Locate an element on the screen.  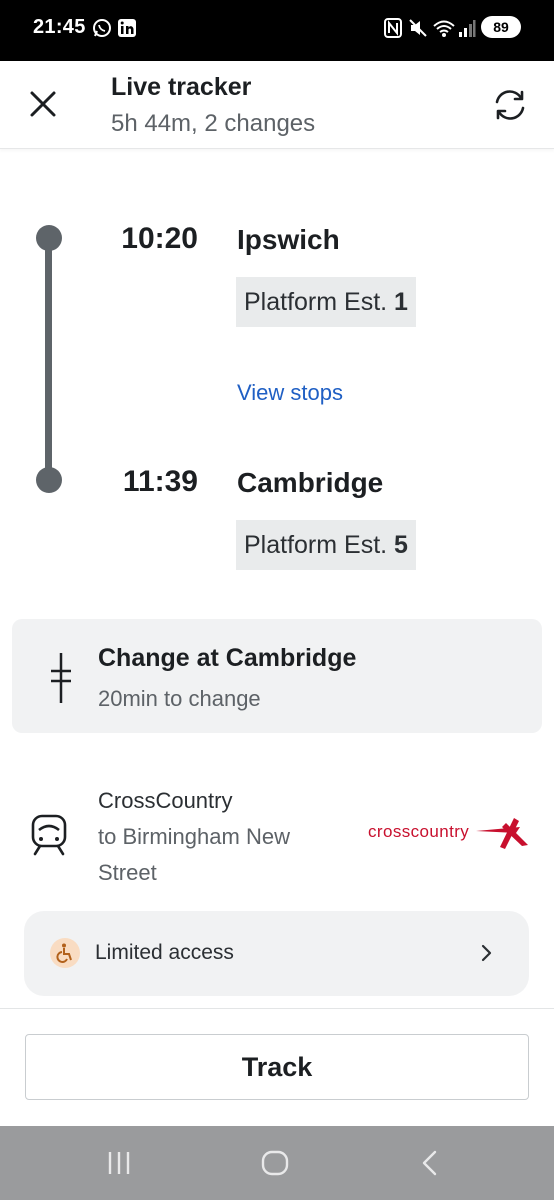
view-stops-link: View stops is located at coordinates (290, 393).